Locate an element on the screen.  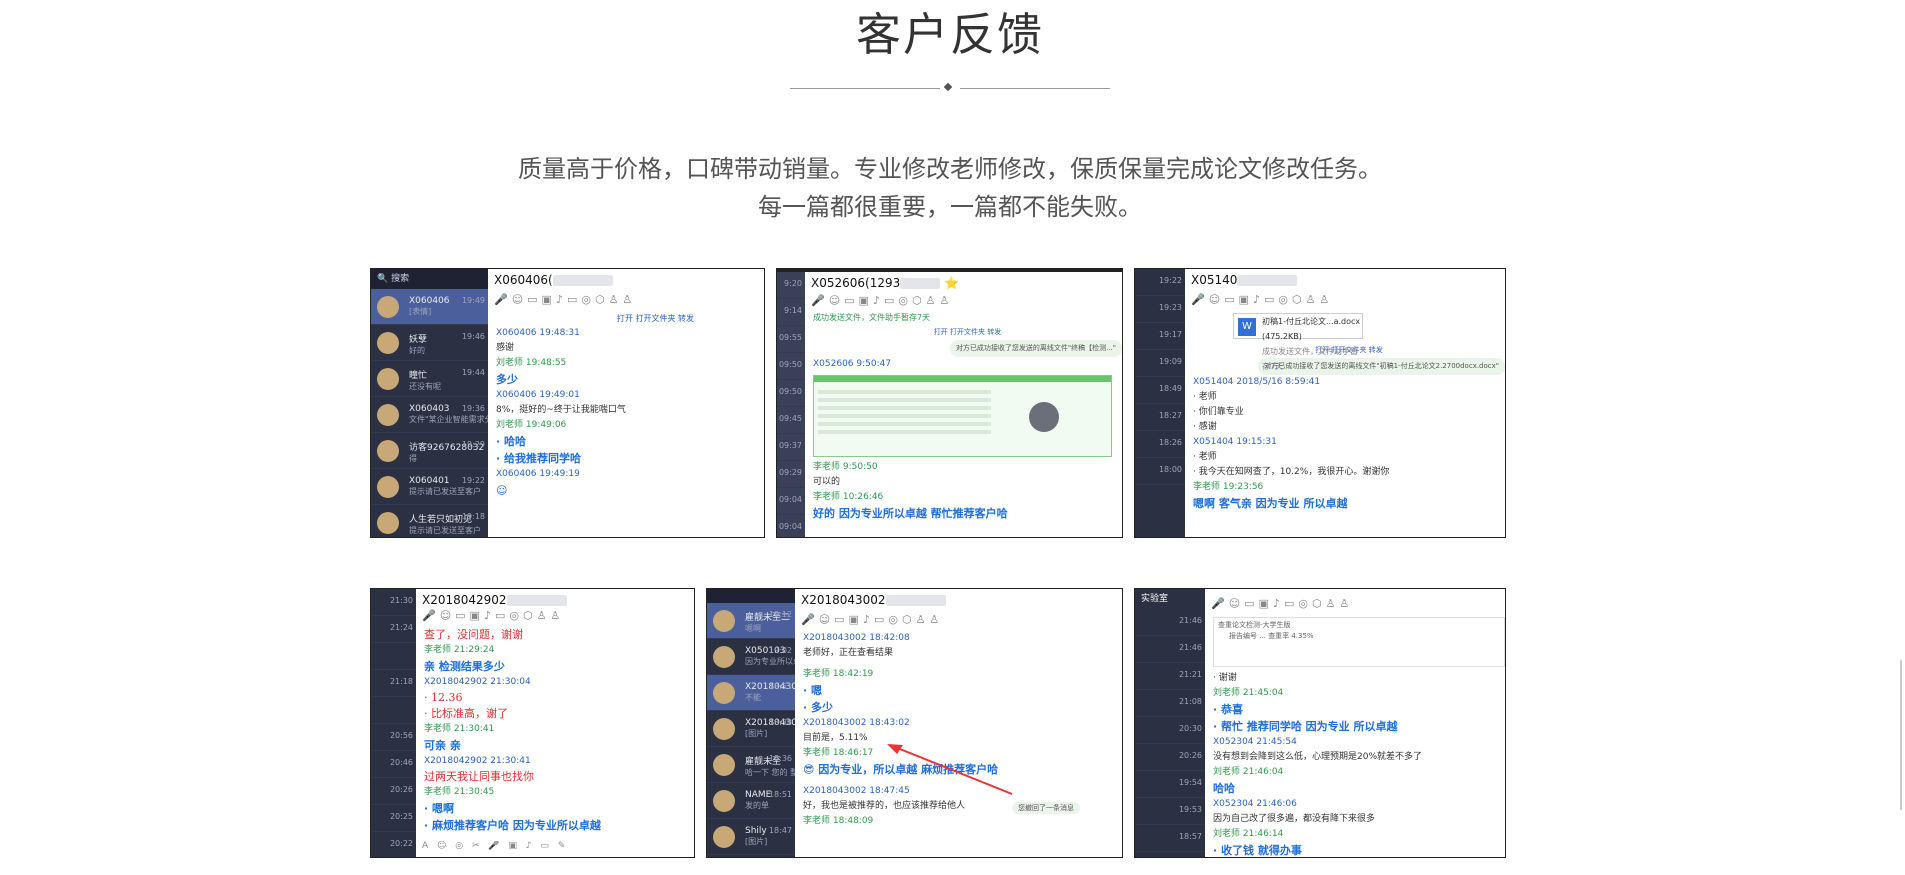
chat-message: 8%，挺好的~终于让我能喘口气 is located at coordinates (561, 410).